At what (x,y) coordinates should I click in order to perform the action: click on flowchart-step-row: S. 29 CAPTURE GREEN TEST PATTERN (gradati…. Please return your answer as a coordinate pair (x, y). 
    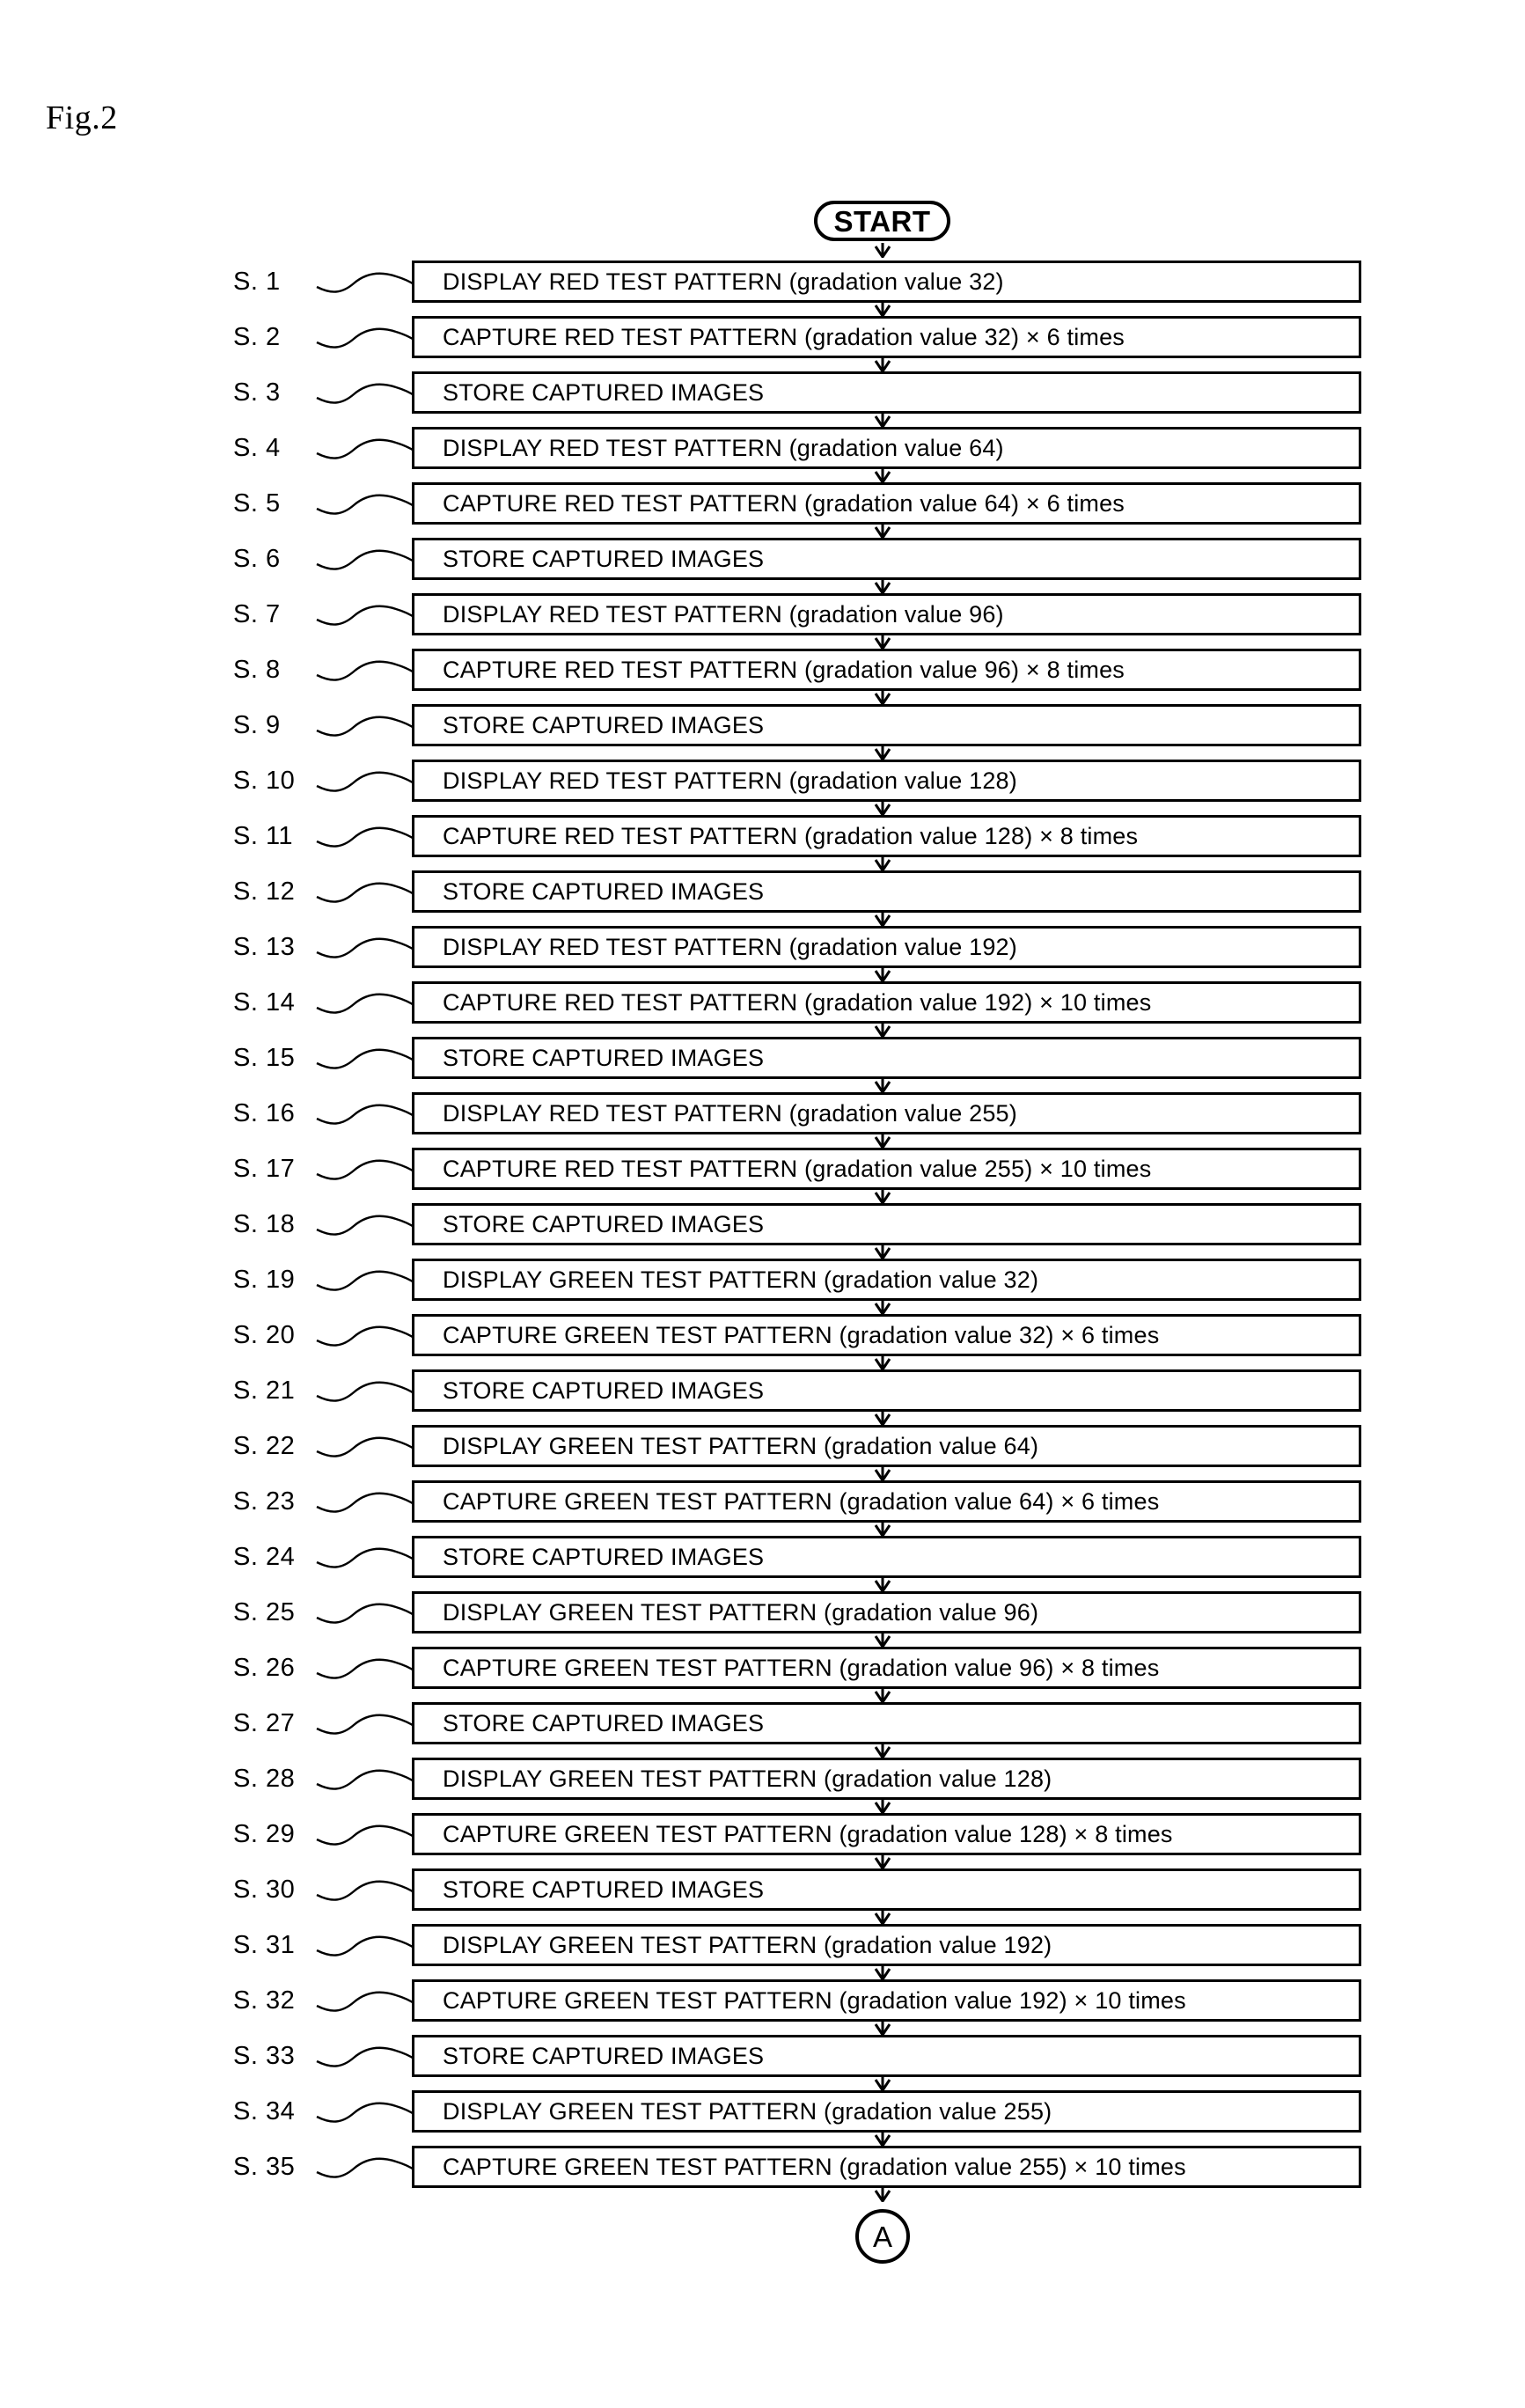
    Looking at the image, I should click on (762, 1834).